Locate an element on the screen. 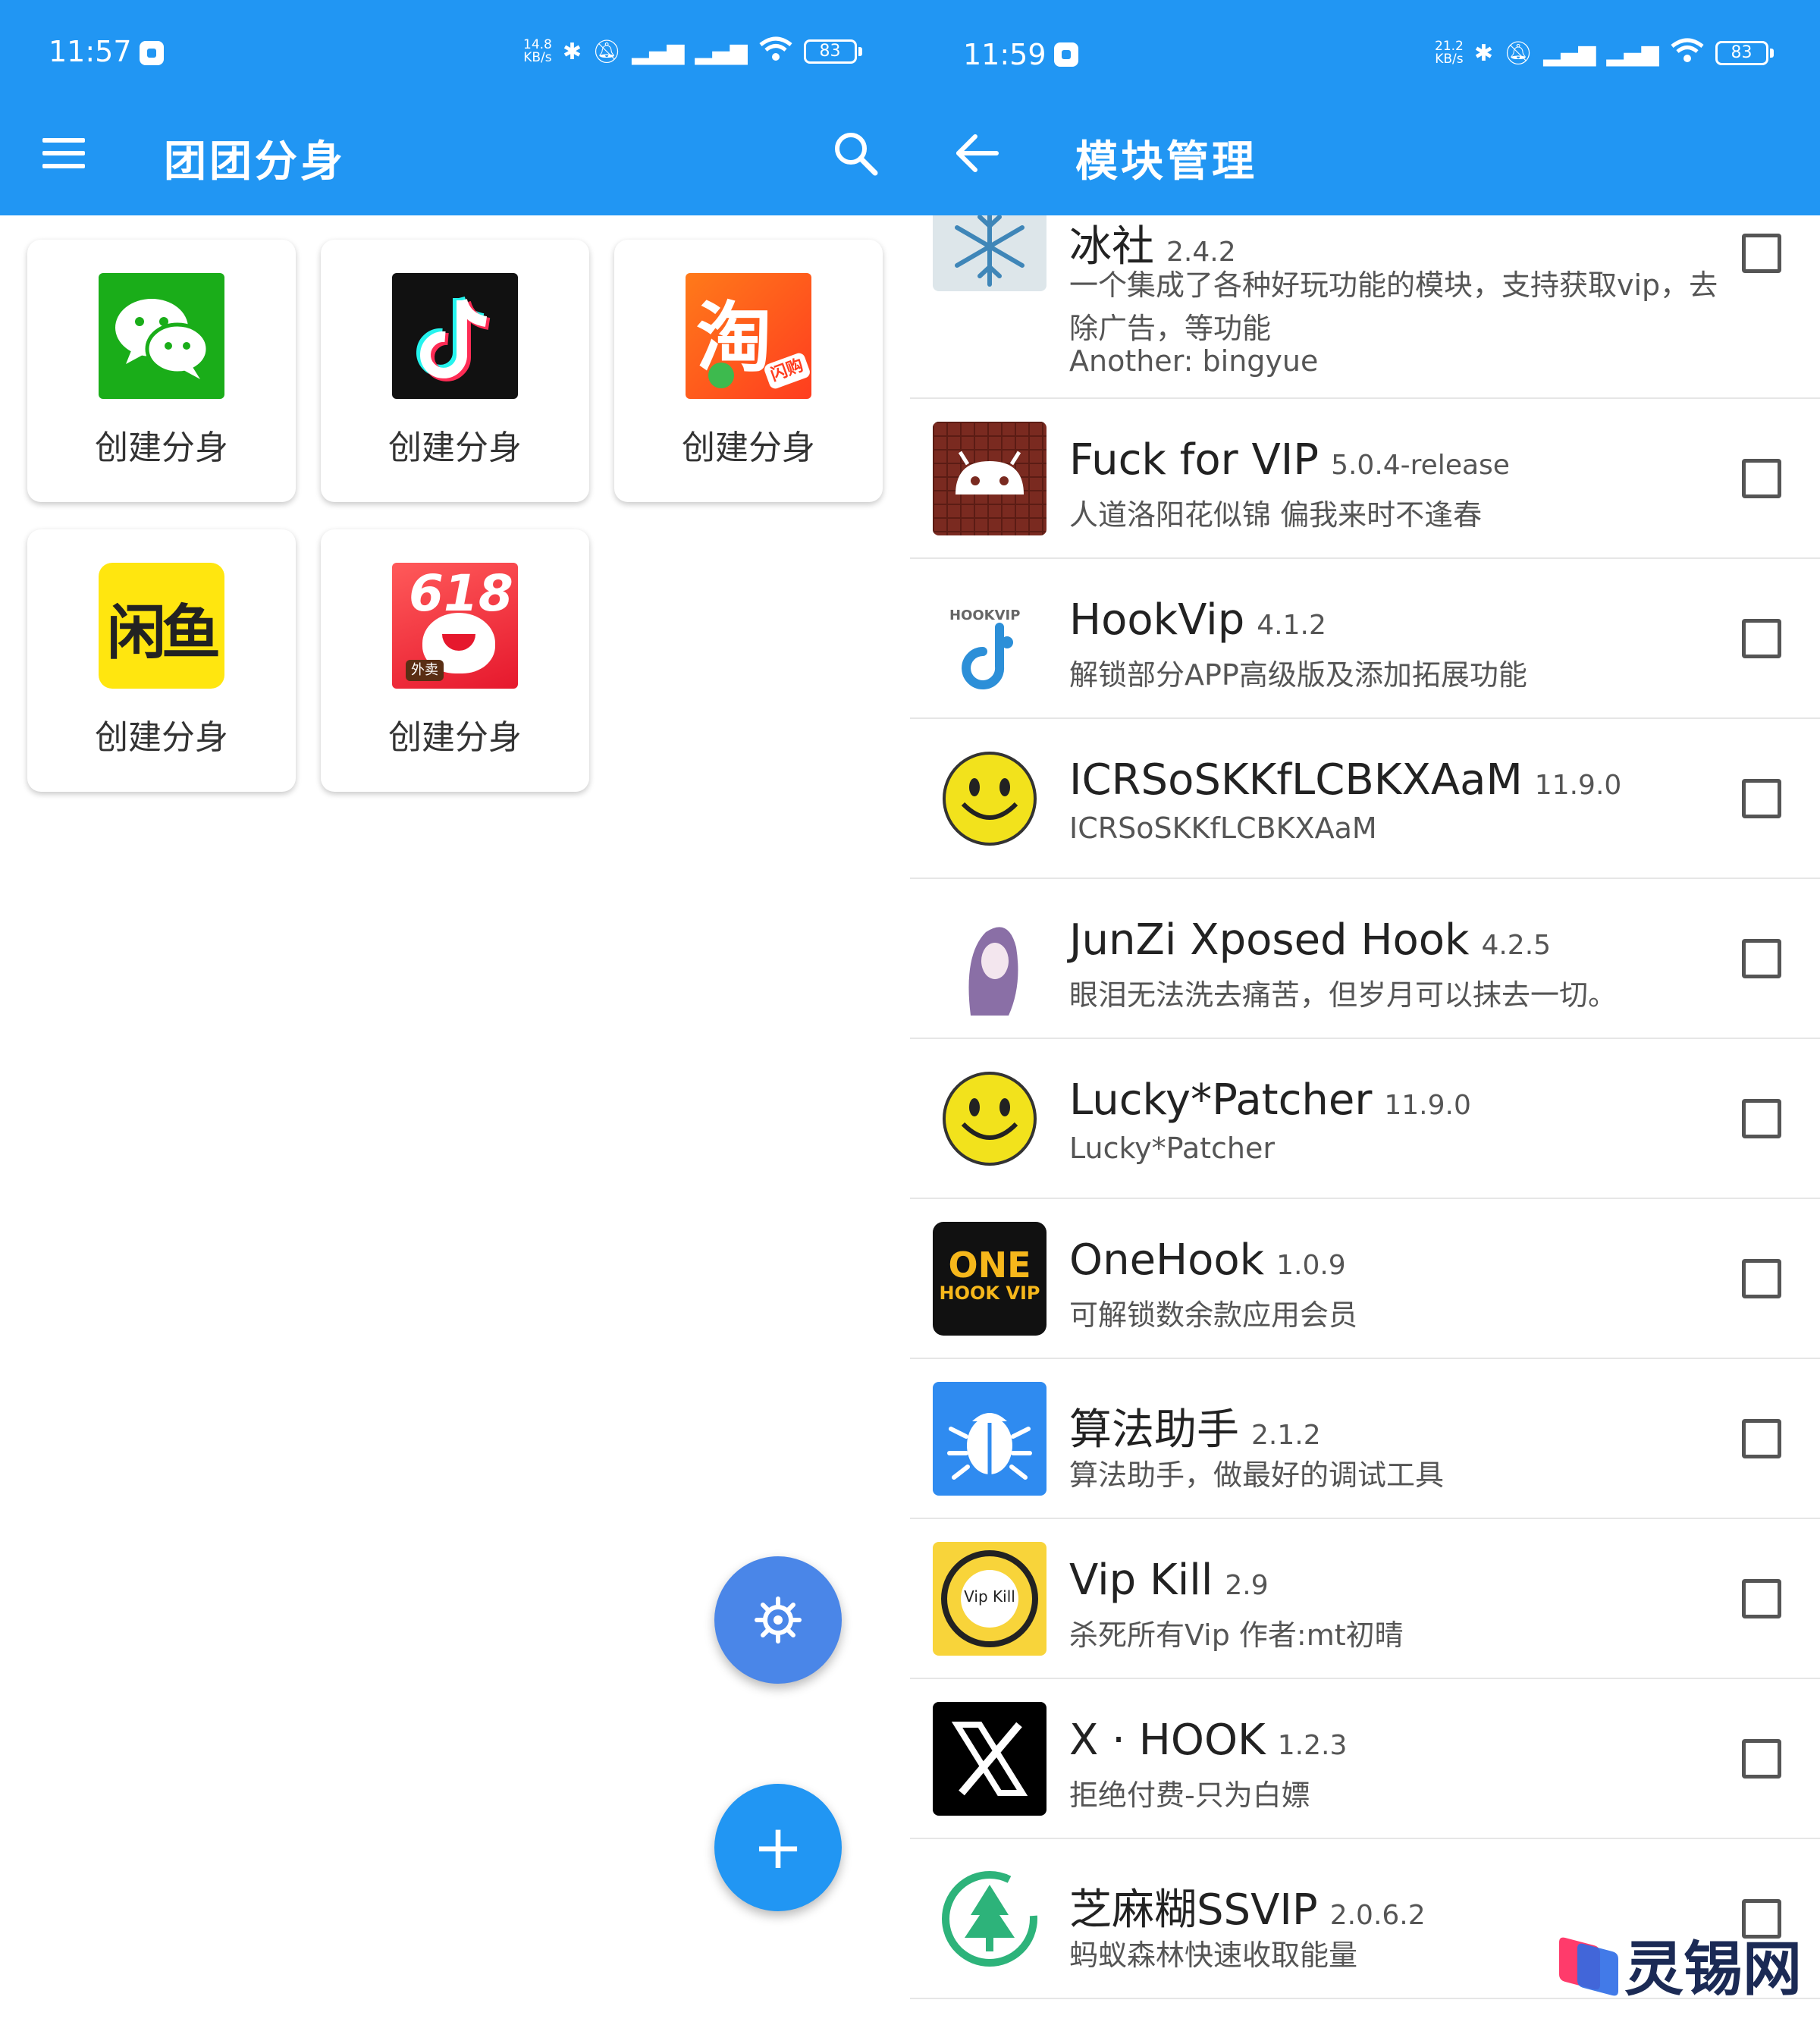 Image resolution: width=1820 pixels, height=2025 pixels. module-title: X · HOOK 1.2.3 is located at coordinates (1208, 1740).